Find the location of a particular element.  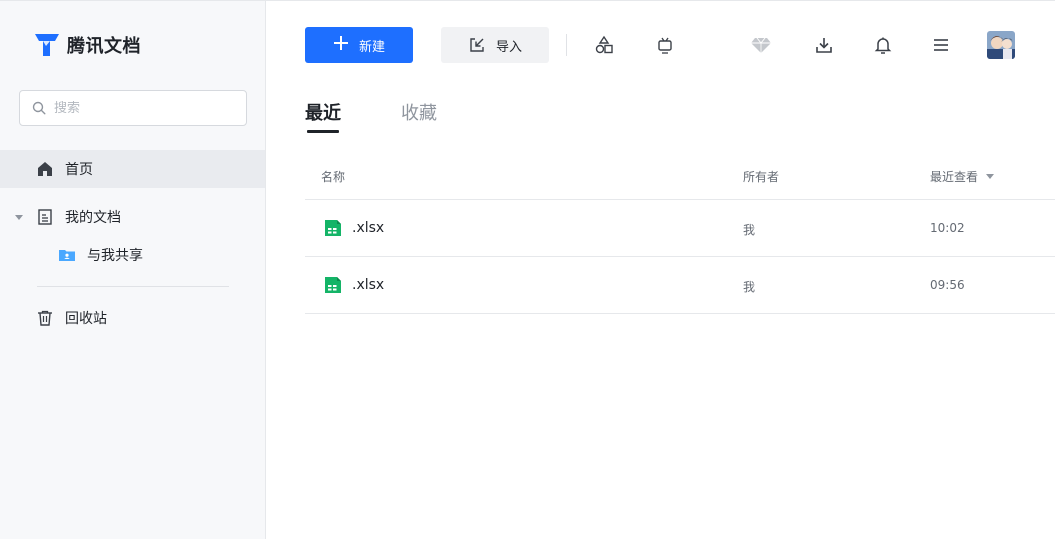

sidebar-item-shared-with-me: 与我共享 is located at coordinates (132, 255).